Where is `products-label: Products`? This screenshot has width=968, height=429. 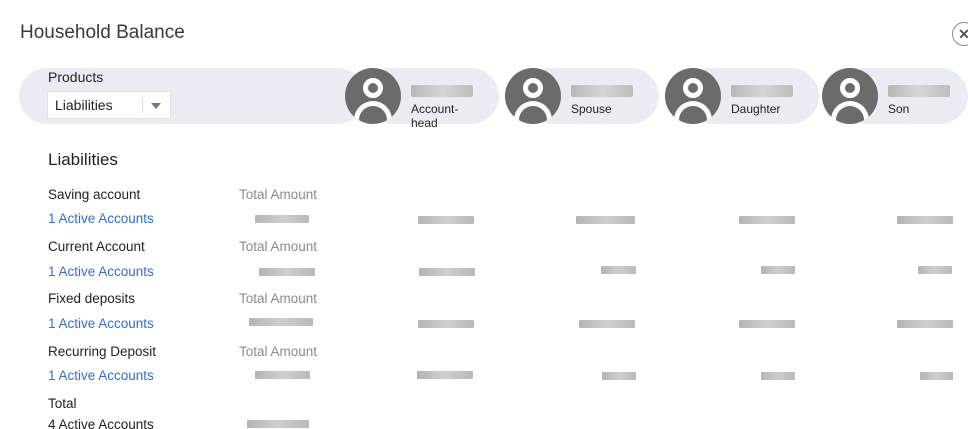 products-label: Products is located at coordinates (76, 77).